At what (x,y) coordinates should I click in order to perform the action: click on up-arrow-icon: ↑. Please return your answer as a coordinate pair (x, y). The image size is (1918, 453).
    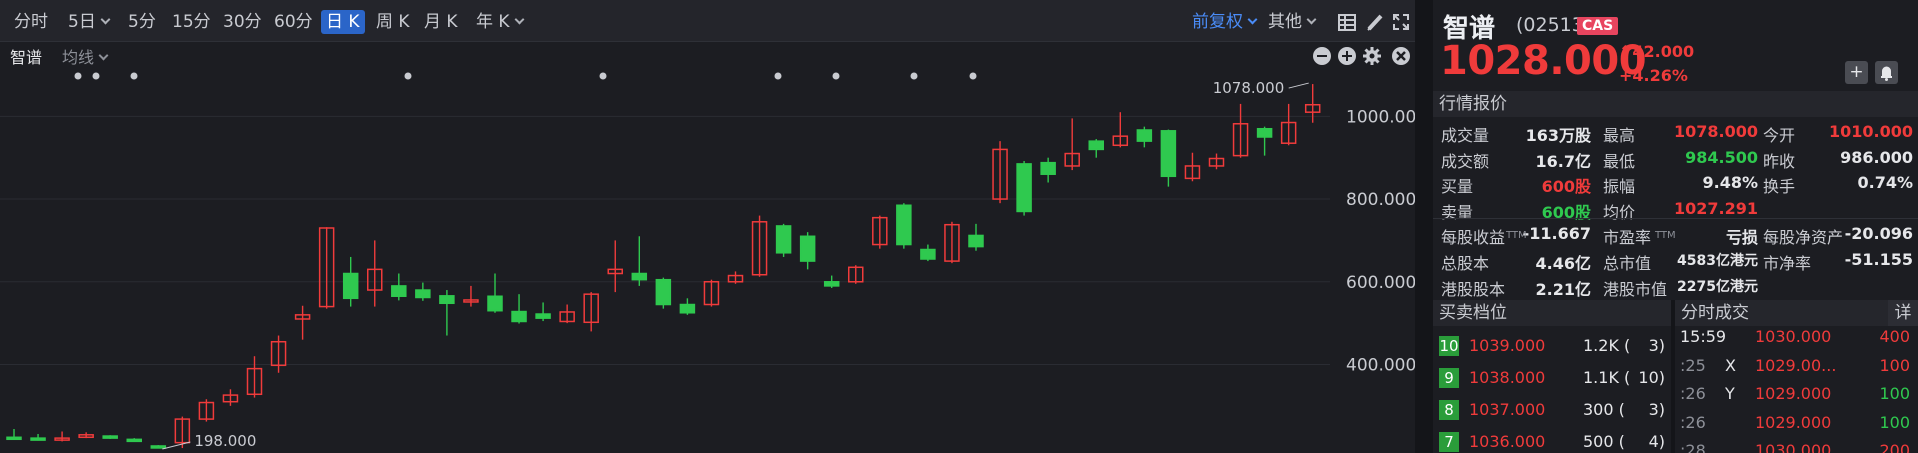
    Looking at the image, I should click on (1626, 51).